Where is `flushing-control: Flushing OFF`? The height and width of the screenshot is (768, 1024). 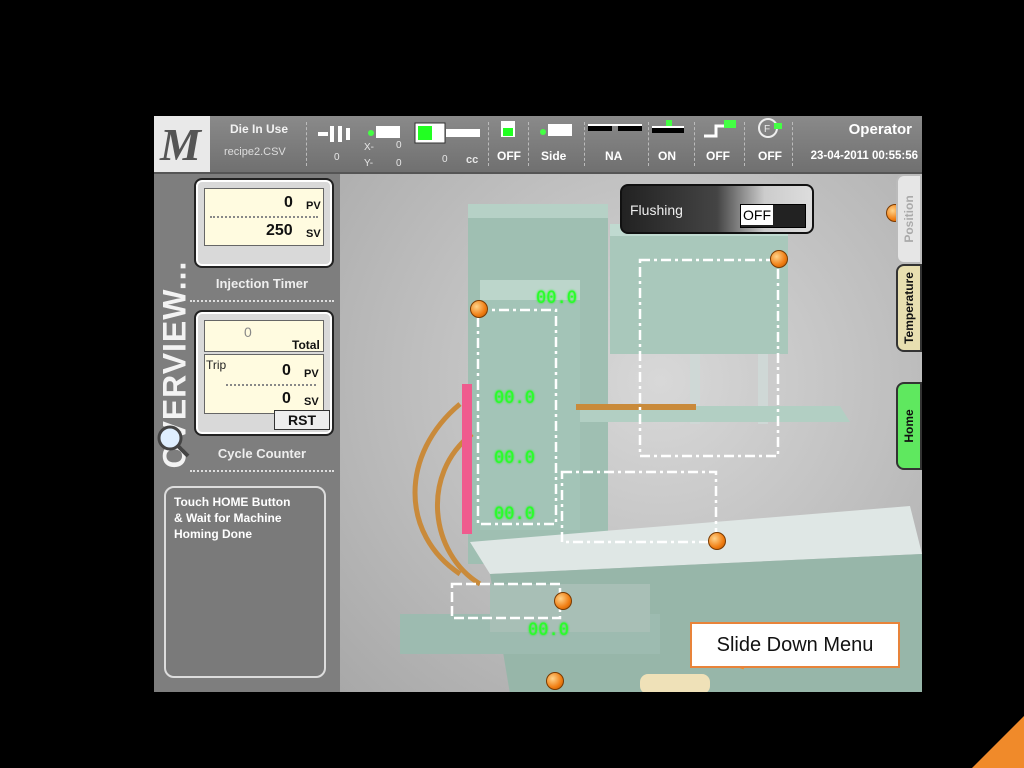 flushing-control: Flushing OFF is located at coordinates (717, 209).